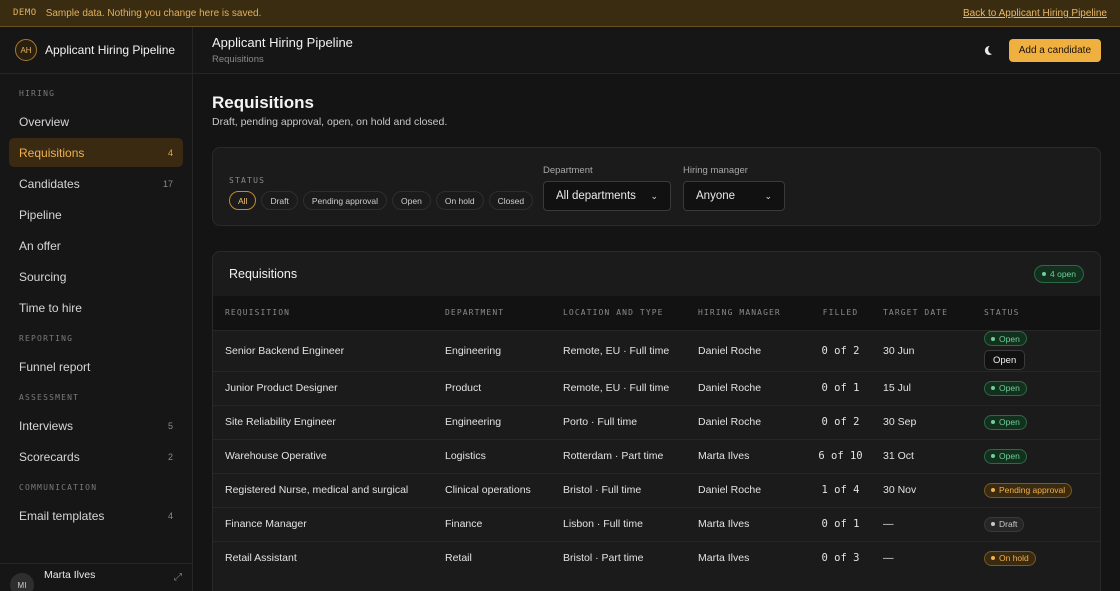 Image resolution: width=1120 pixels, height=591 pixels. Describe the element at coordinates (167, 183) in the screenshot. I see `sidebar-item-count: 17` at that location.